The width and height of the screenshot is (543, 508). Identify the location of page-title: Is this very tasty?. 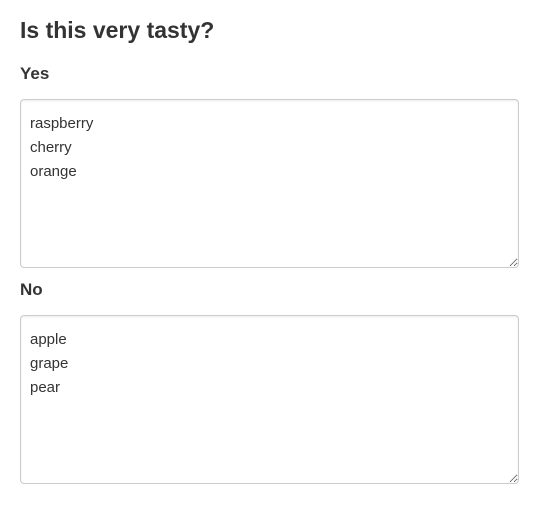
(117, 30).